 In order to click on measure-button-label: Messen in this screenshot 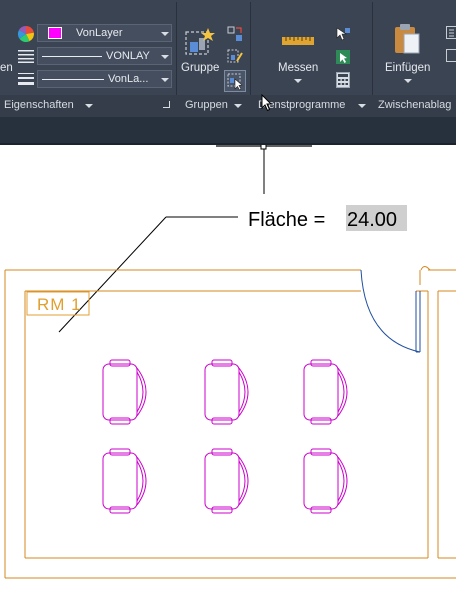, I will do `click(298, 68)`.